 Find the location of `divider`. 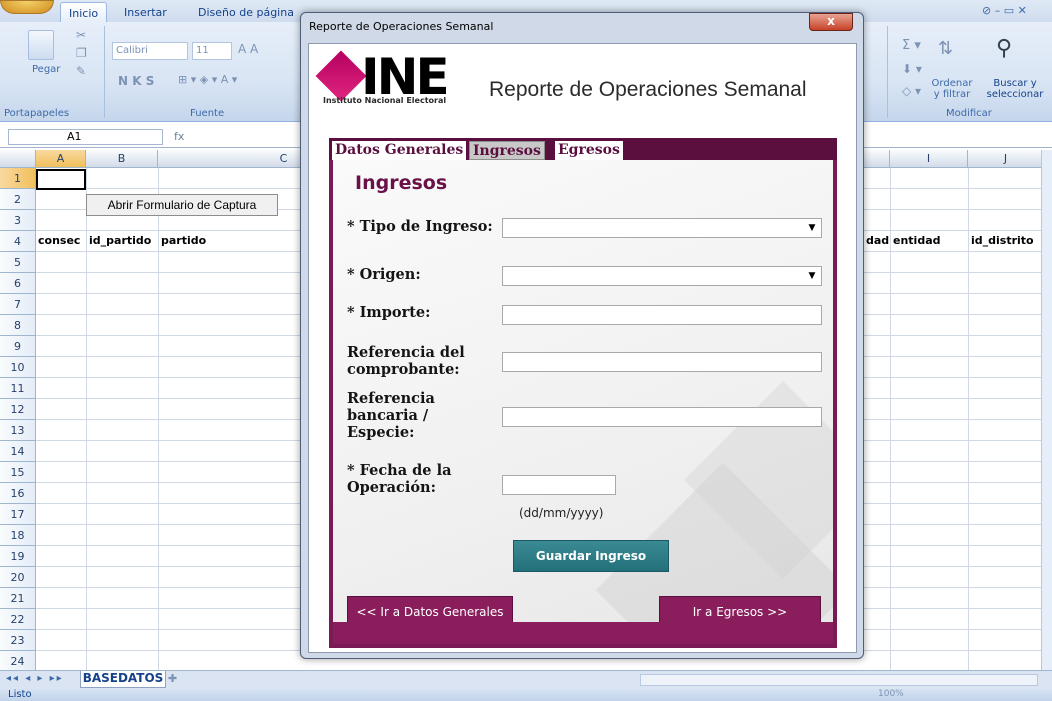

divider is located at coordinates (887, 72).